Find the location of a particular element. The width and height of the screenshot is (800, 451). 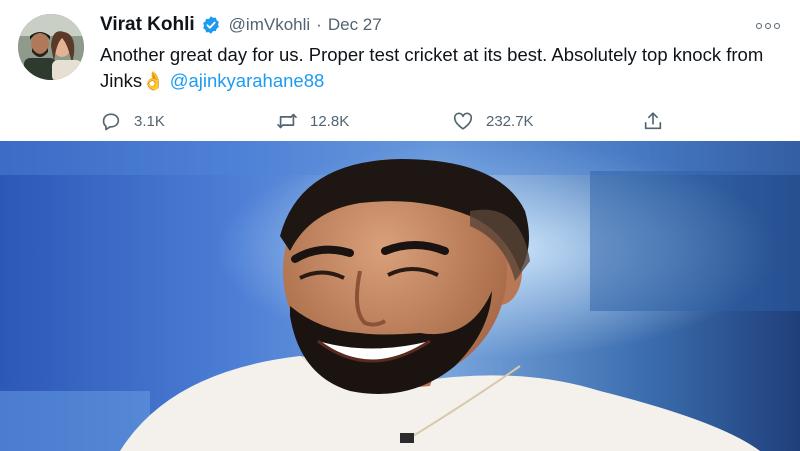

heart-icon is located at coordinates (463, 121).